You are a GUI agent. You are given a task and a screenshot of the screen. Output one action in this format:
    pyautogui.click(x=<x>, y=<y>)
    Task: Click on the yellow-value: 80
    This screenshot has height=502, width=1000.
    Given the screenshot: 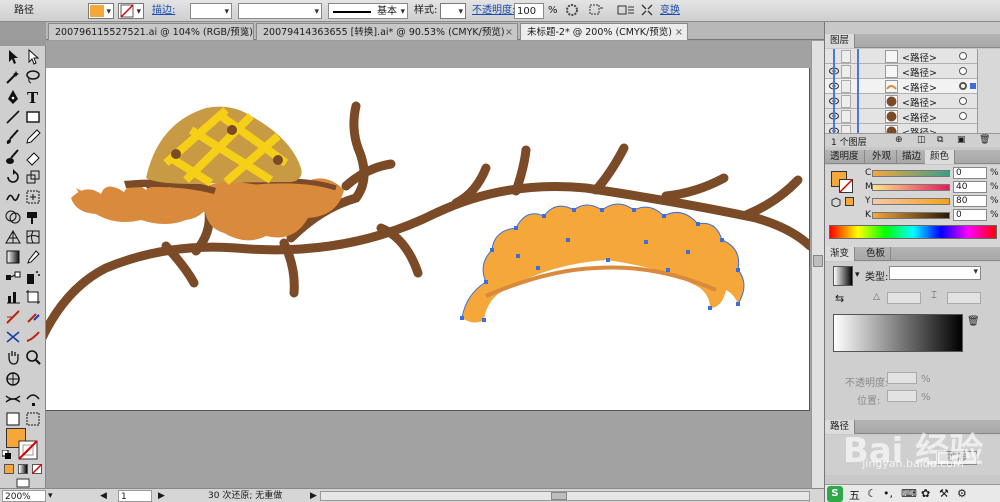 What is the action you would take?
    pyautogui.click(x=970, y=201)
    